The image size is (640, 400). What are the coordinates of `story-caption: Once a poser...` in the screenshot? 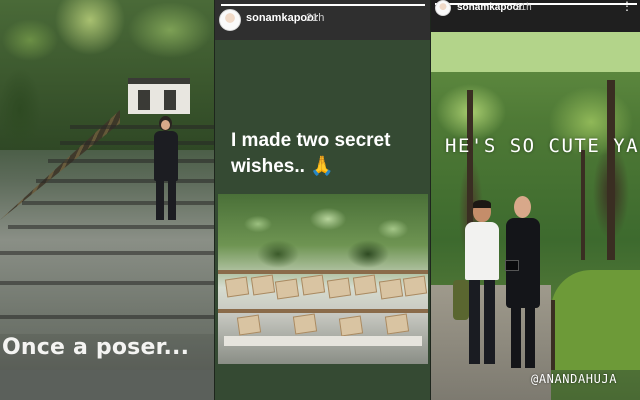 It's located at (96, 347).